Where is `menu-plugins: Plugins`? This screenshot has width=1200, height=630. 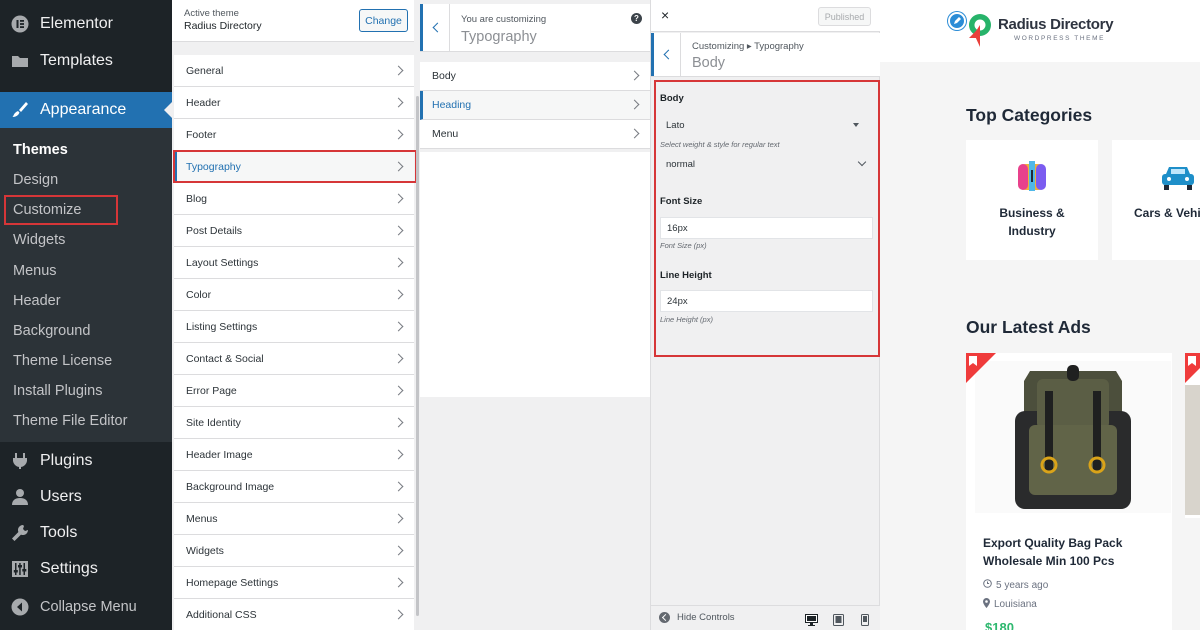
menu-plugins: Plugins is located at coordinates (86, 461).